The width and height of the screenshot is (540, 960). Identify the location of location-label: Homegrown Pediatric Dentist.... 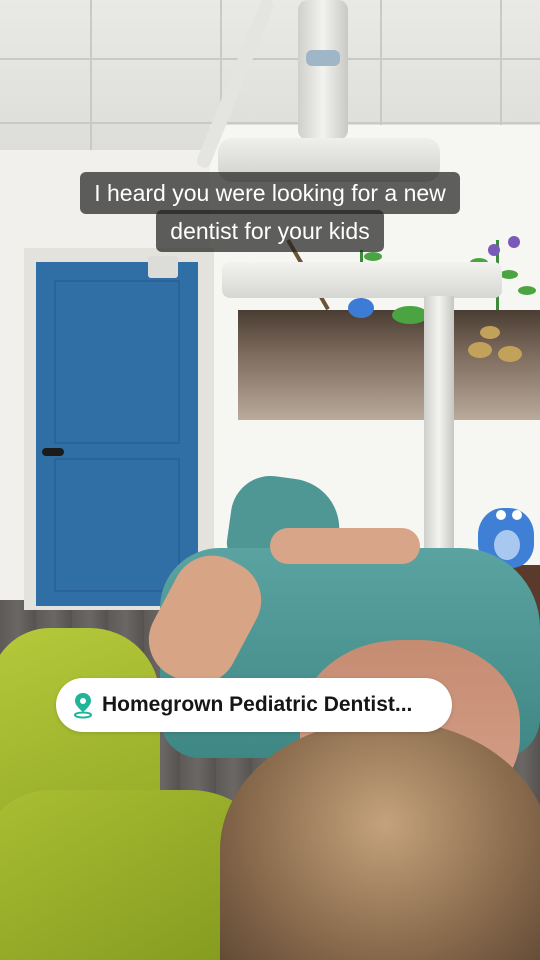
(257, 704).